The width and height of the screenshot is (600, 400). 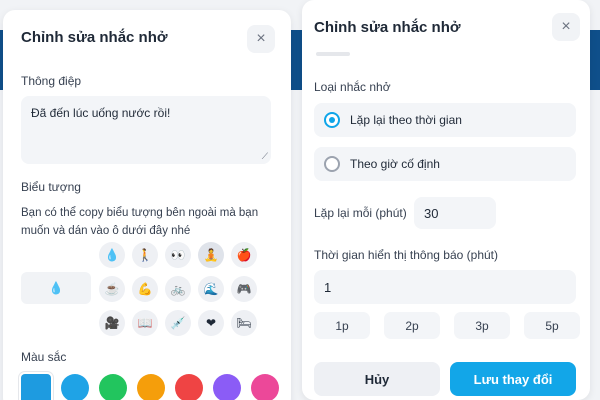 What do you see at coordinates (51, 81) in the screenshot?
I see `message-label: Thông điệp` at bounding box center [51, 81].